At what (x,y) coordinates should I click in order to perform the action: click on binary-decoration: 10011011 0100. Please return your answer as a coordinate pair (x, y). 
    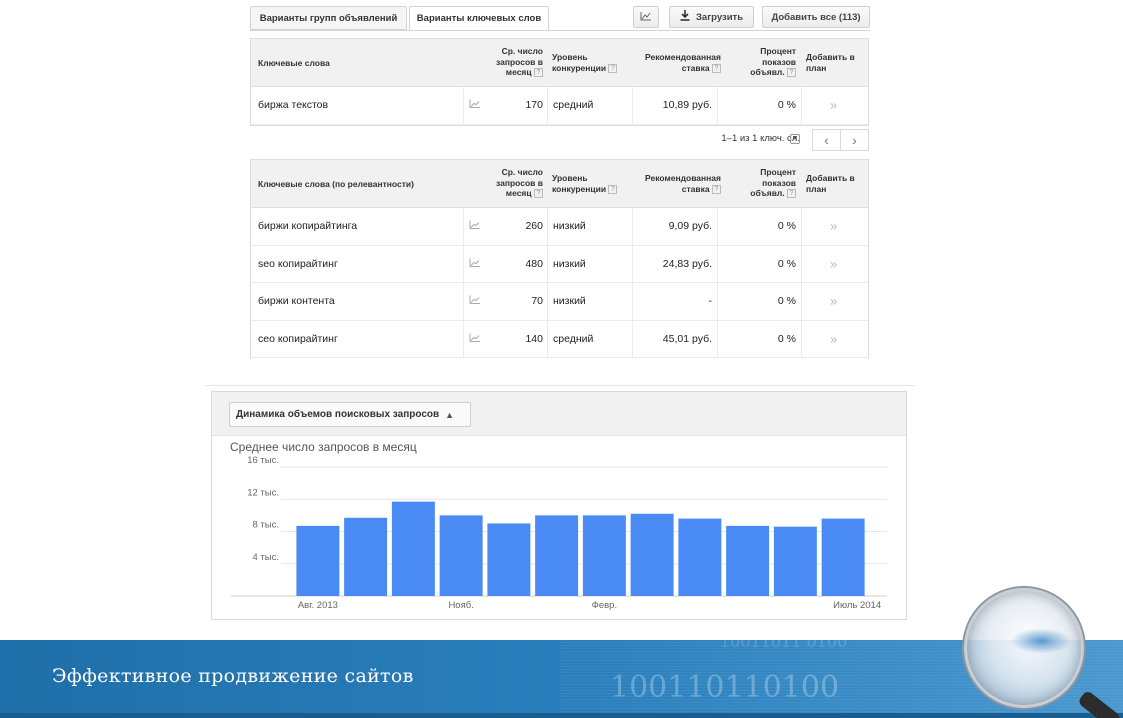
    Looking at the image, I should click on (784, 641).